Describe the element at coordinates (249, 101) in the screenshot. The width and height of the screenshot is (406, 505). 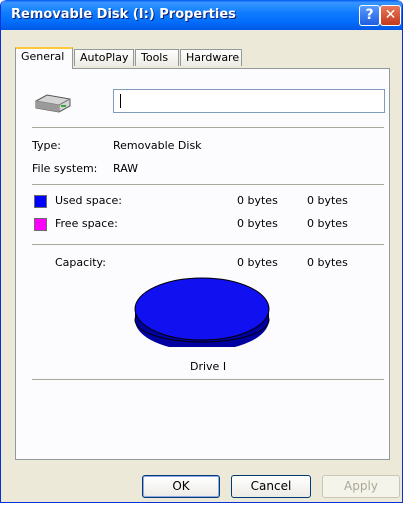
I see `drive-name-input` at that location.